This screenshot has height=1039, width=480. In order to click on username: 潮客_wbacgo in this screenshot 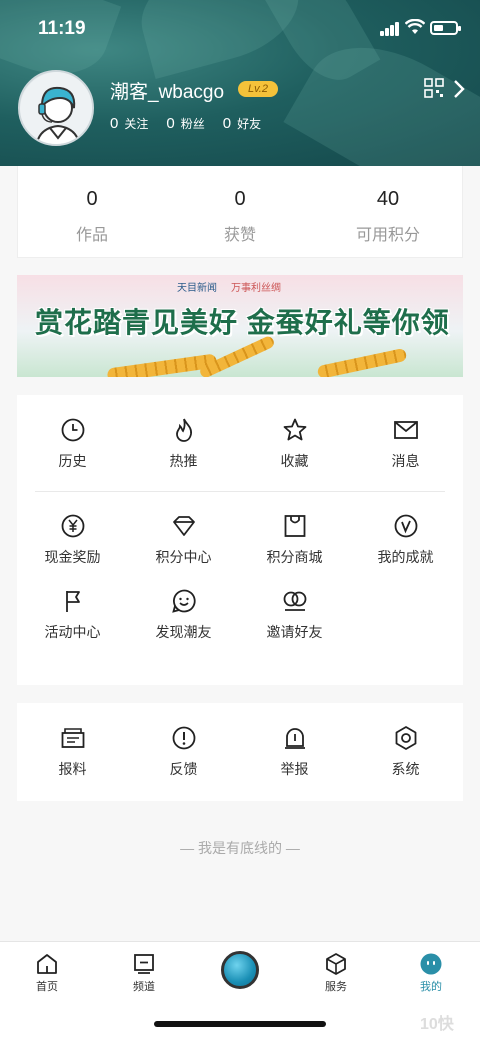, I will do `click(167, 90)`.